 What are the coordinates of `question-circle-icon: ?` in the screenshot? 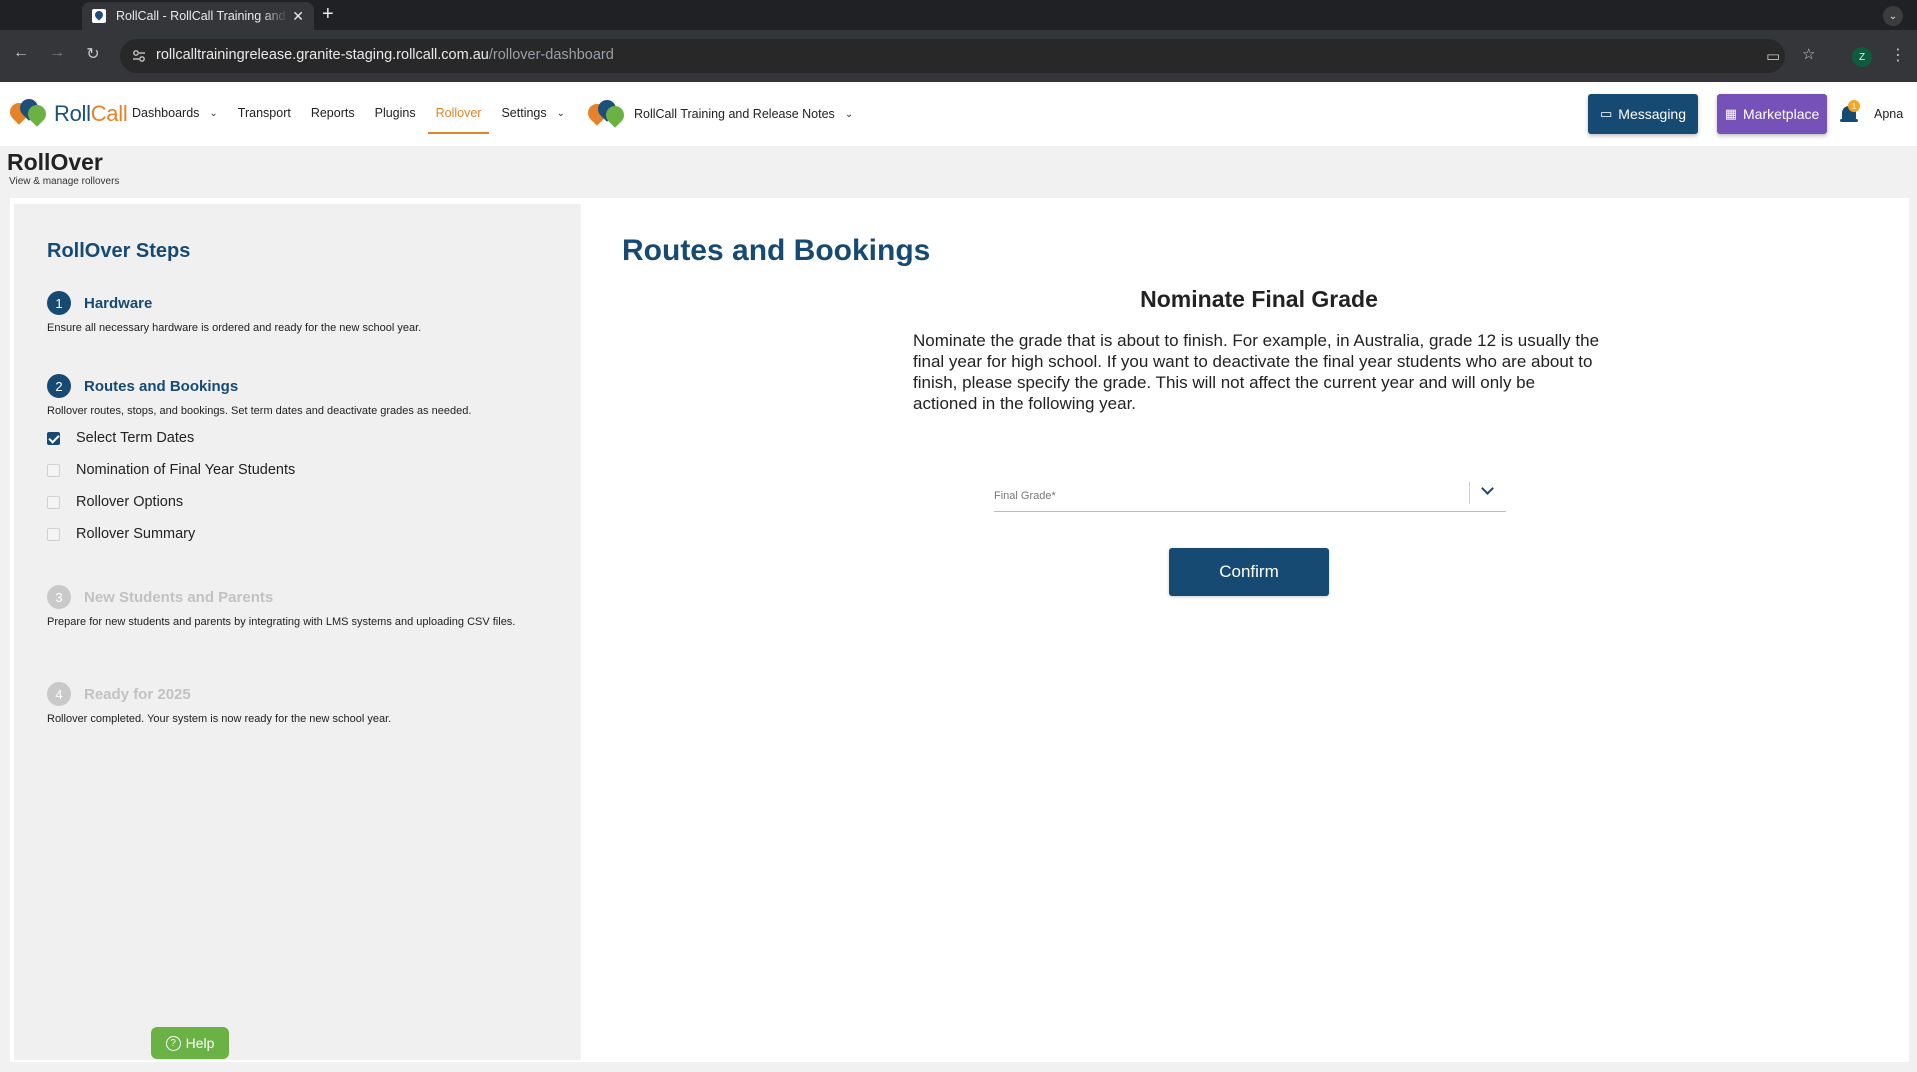 It's located at (173, 1043).